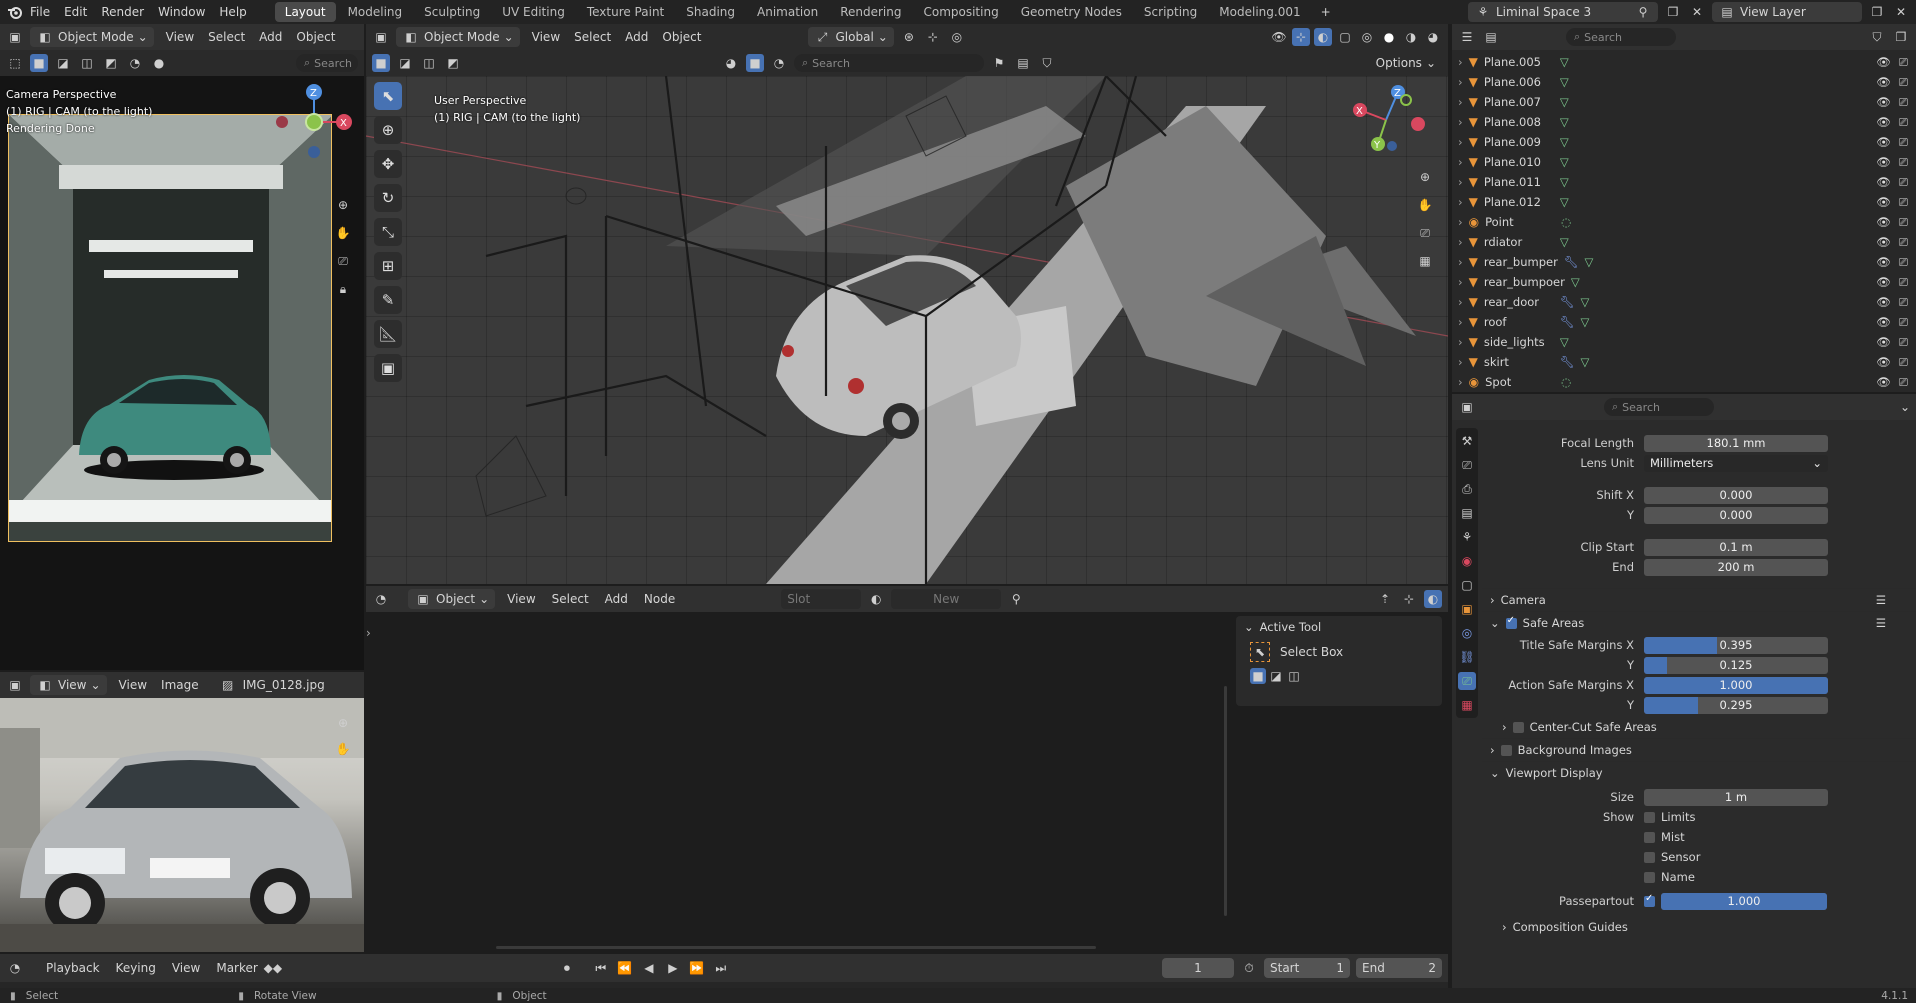 Image resolution: width=1916 pixels, height=1003 pixels. Describe the element at coordinates (15, 12) in the screenshot. I see `blender-logo-icon` at that location.